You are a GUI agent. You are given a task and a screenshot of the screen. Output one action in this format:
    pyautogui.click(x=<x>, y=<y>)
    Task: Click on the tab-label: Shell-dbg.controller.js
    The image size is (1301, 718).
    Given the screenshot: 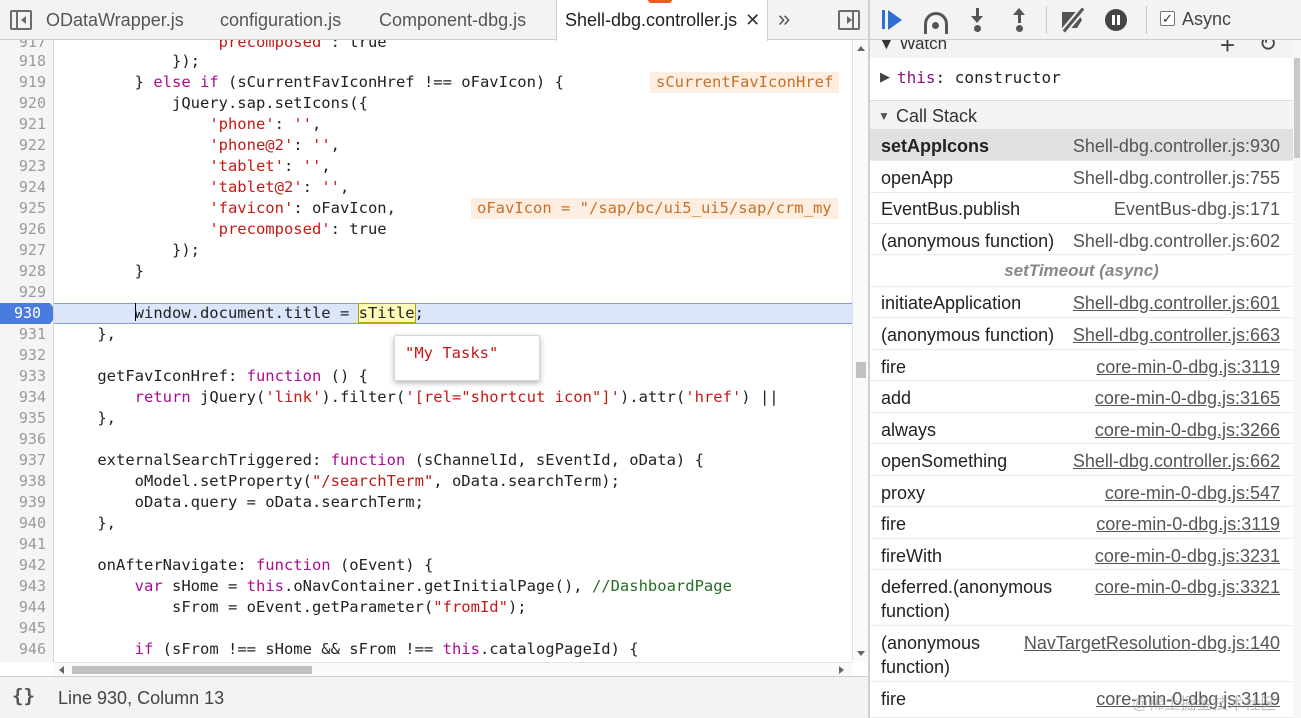 What is the action you would take?
    pyautogui.click(x=651, y=20)
    